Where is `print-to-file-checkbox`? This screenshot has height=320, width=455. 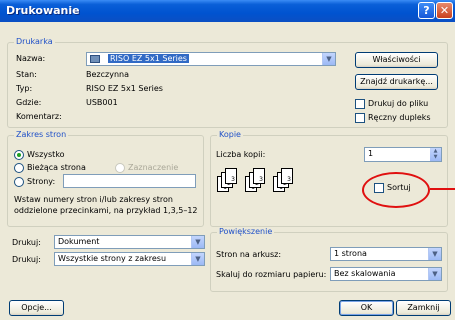
print-to-file-checkbox is located at coordinates (360, 104).